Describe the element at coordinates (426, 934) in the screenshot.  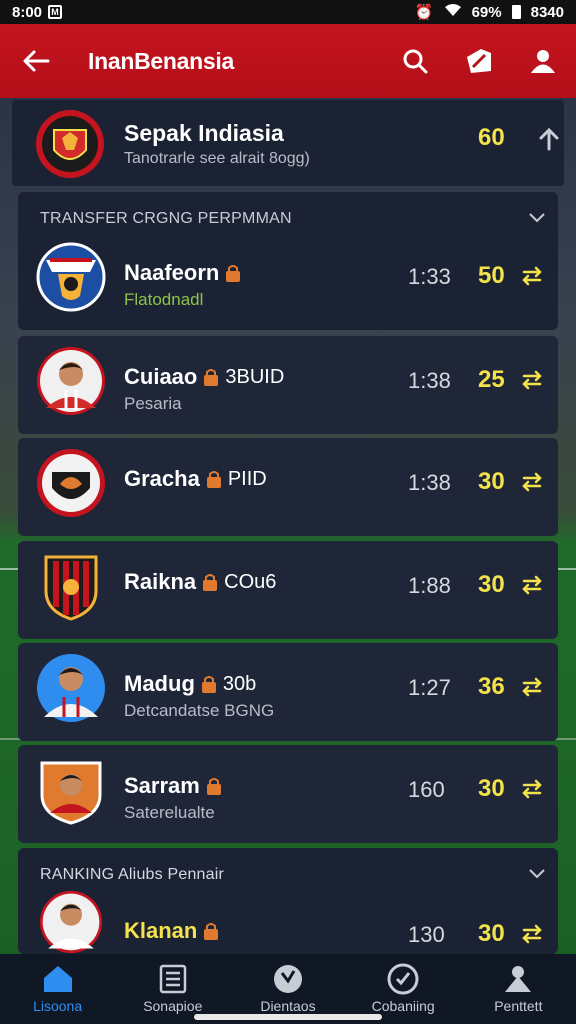
I see `player-rank: 130` at that location.